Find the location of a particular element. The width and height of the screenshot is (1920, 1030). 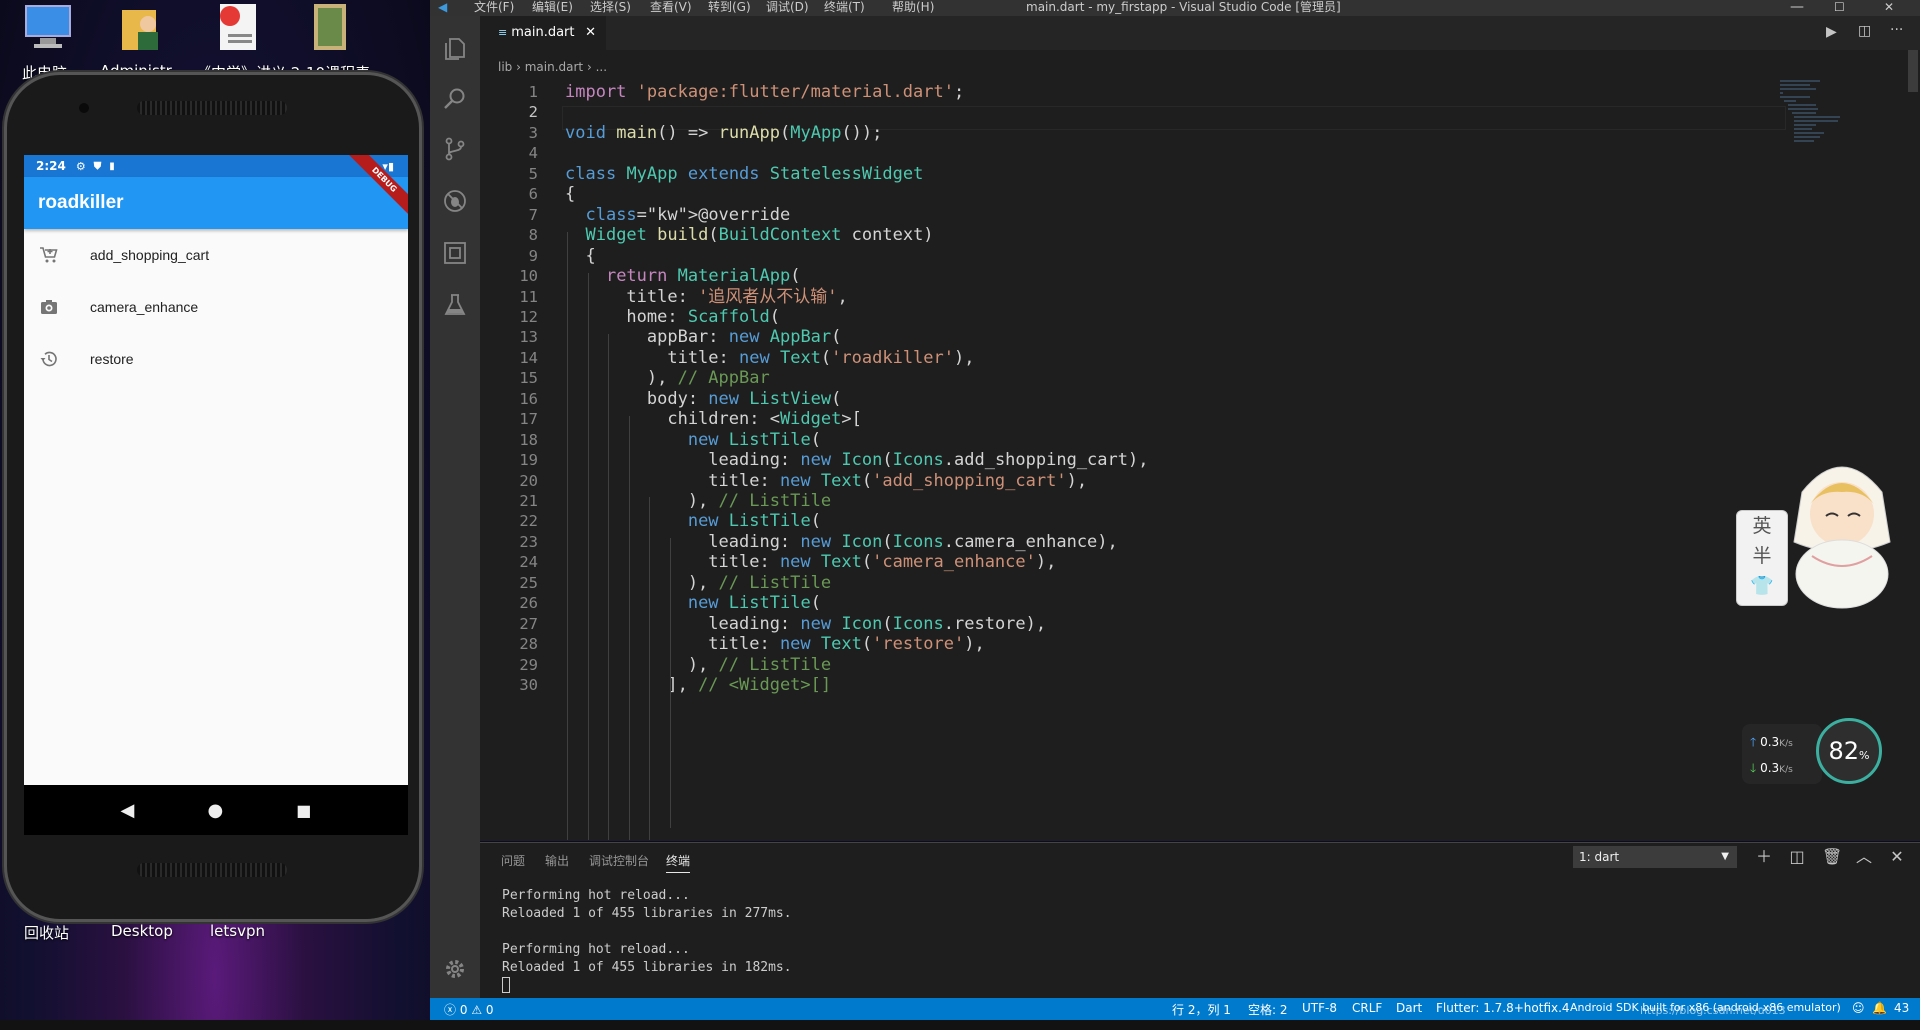

code-line: ], // <Widget>[] is located at coordinates (698, 685).